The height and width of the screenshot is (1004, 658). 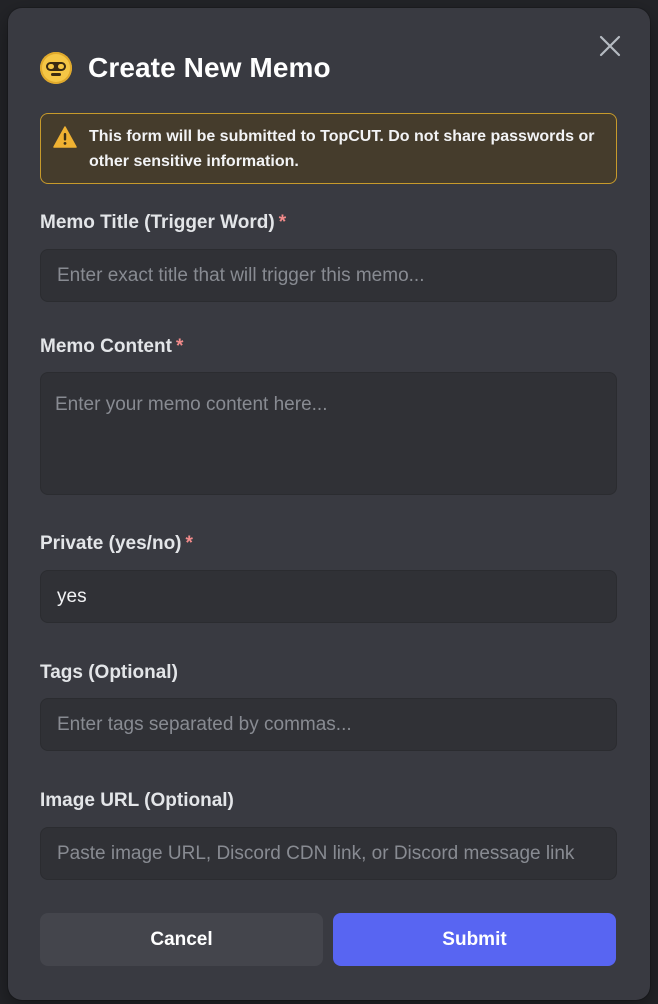 What do you see at coordinates (56, 68) in the screenshot?
I see `sloth-face-icon` at bounding box center [56, 68].